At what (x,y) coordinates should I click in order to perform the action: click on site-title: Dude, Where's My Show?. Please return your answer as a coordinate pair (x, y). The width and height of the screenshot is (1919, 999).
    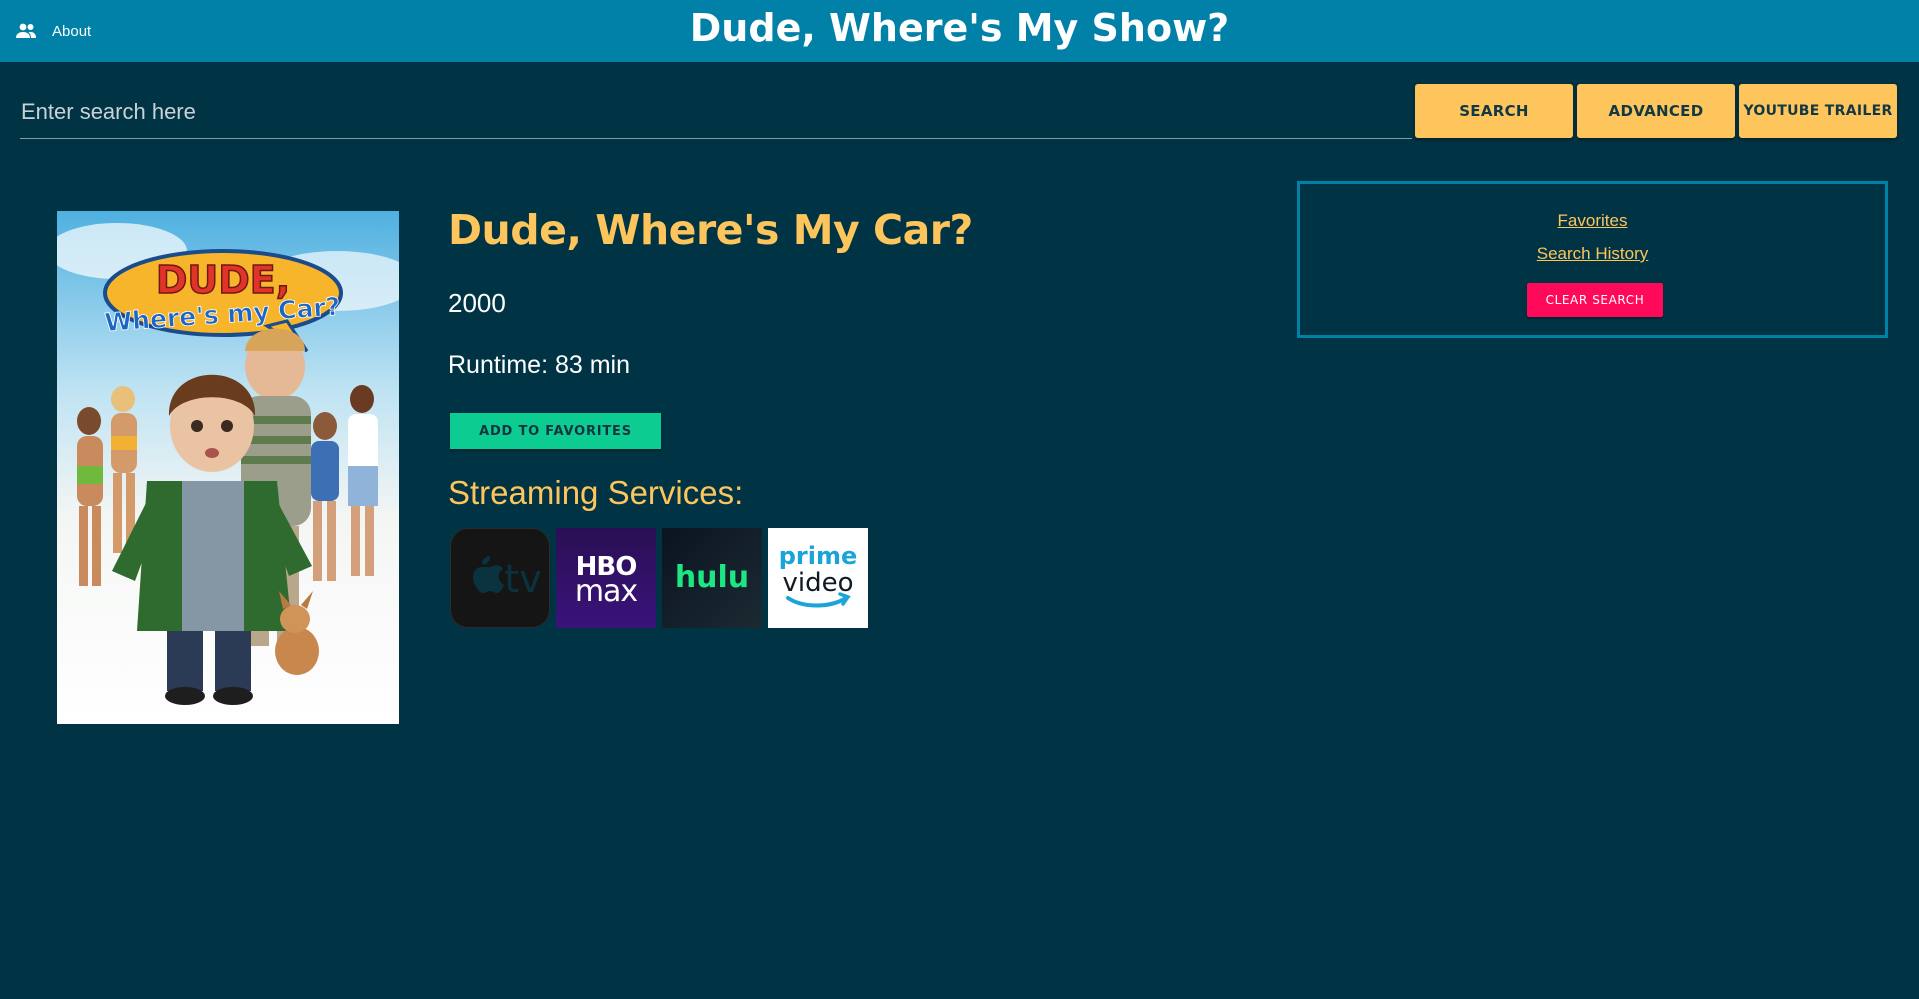
    Looking at the image, I should click on (959, 28).